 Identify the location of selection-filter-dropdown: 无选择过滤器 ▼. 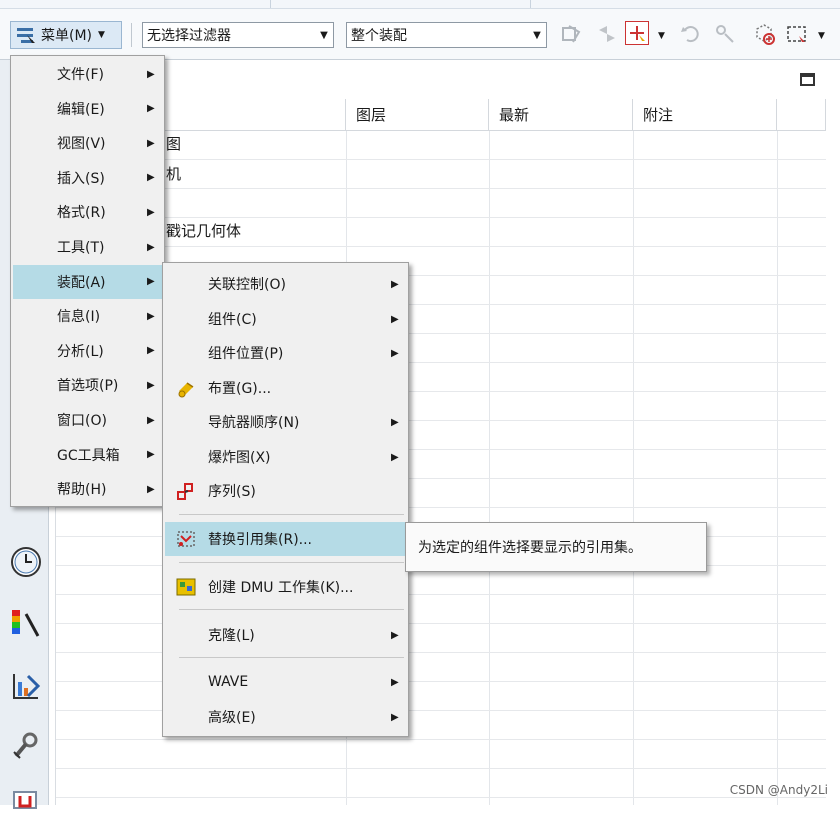
(238, 35).